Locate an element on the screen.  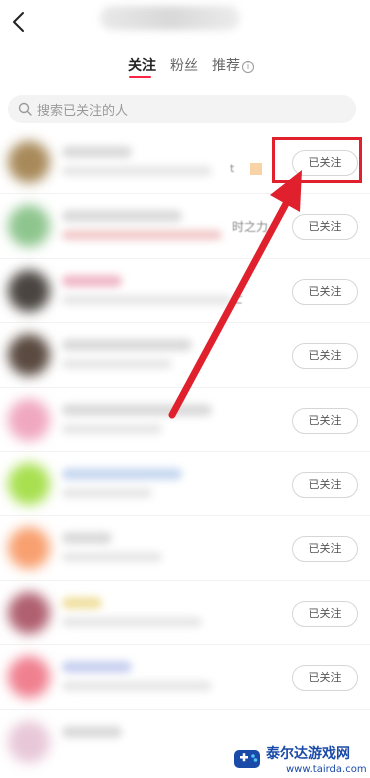
tab-fans: 粉丝 is located at coordinates (184, 65).